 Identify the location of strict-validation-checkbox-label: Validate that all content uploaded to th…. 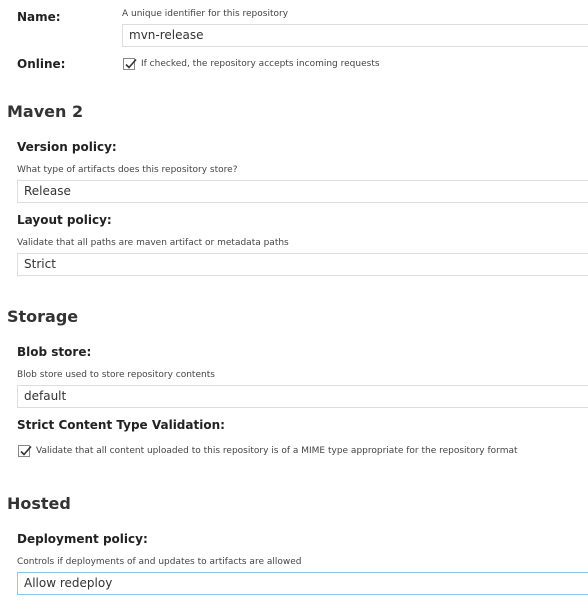
(277, 451).